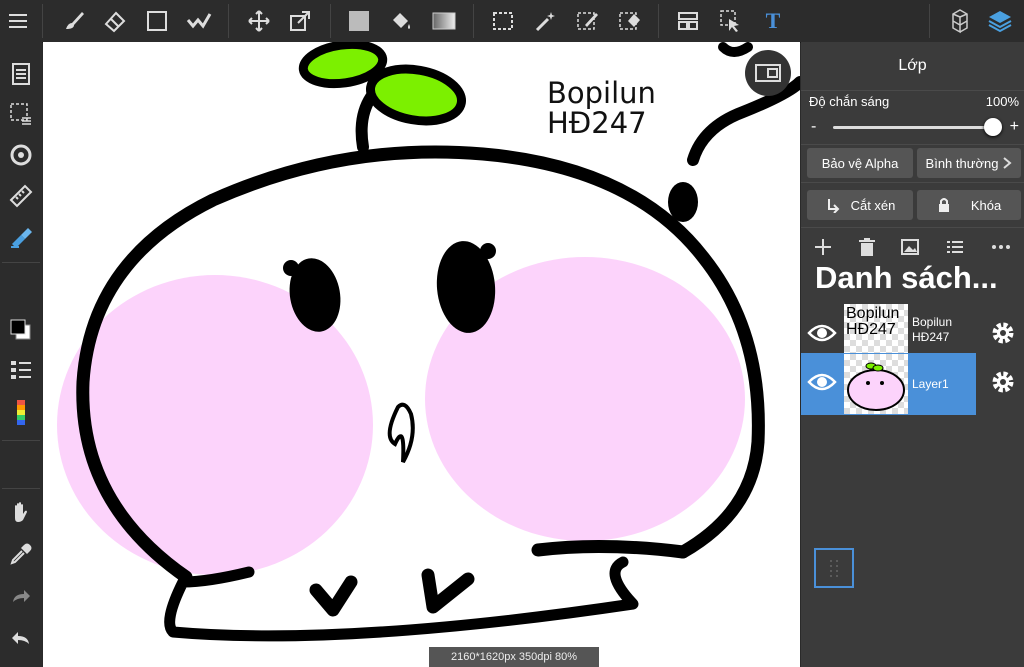  I want to click on panel-title: Lớp, so click(912, 66).